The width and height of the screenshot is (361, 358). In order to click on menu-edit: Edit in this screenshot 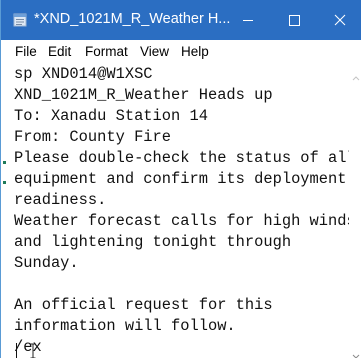, I will do `click(59, 51)`.